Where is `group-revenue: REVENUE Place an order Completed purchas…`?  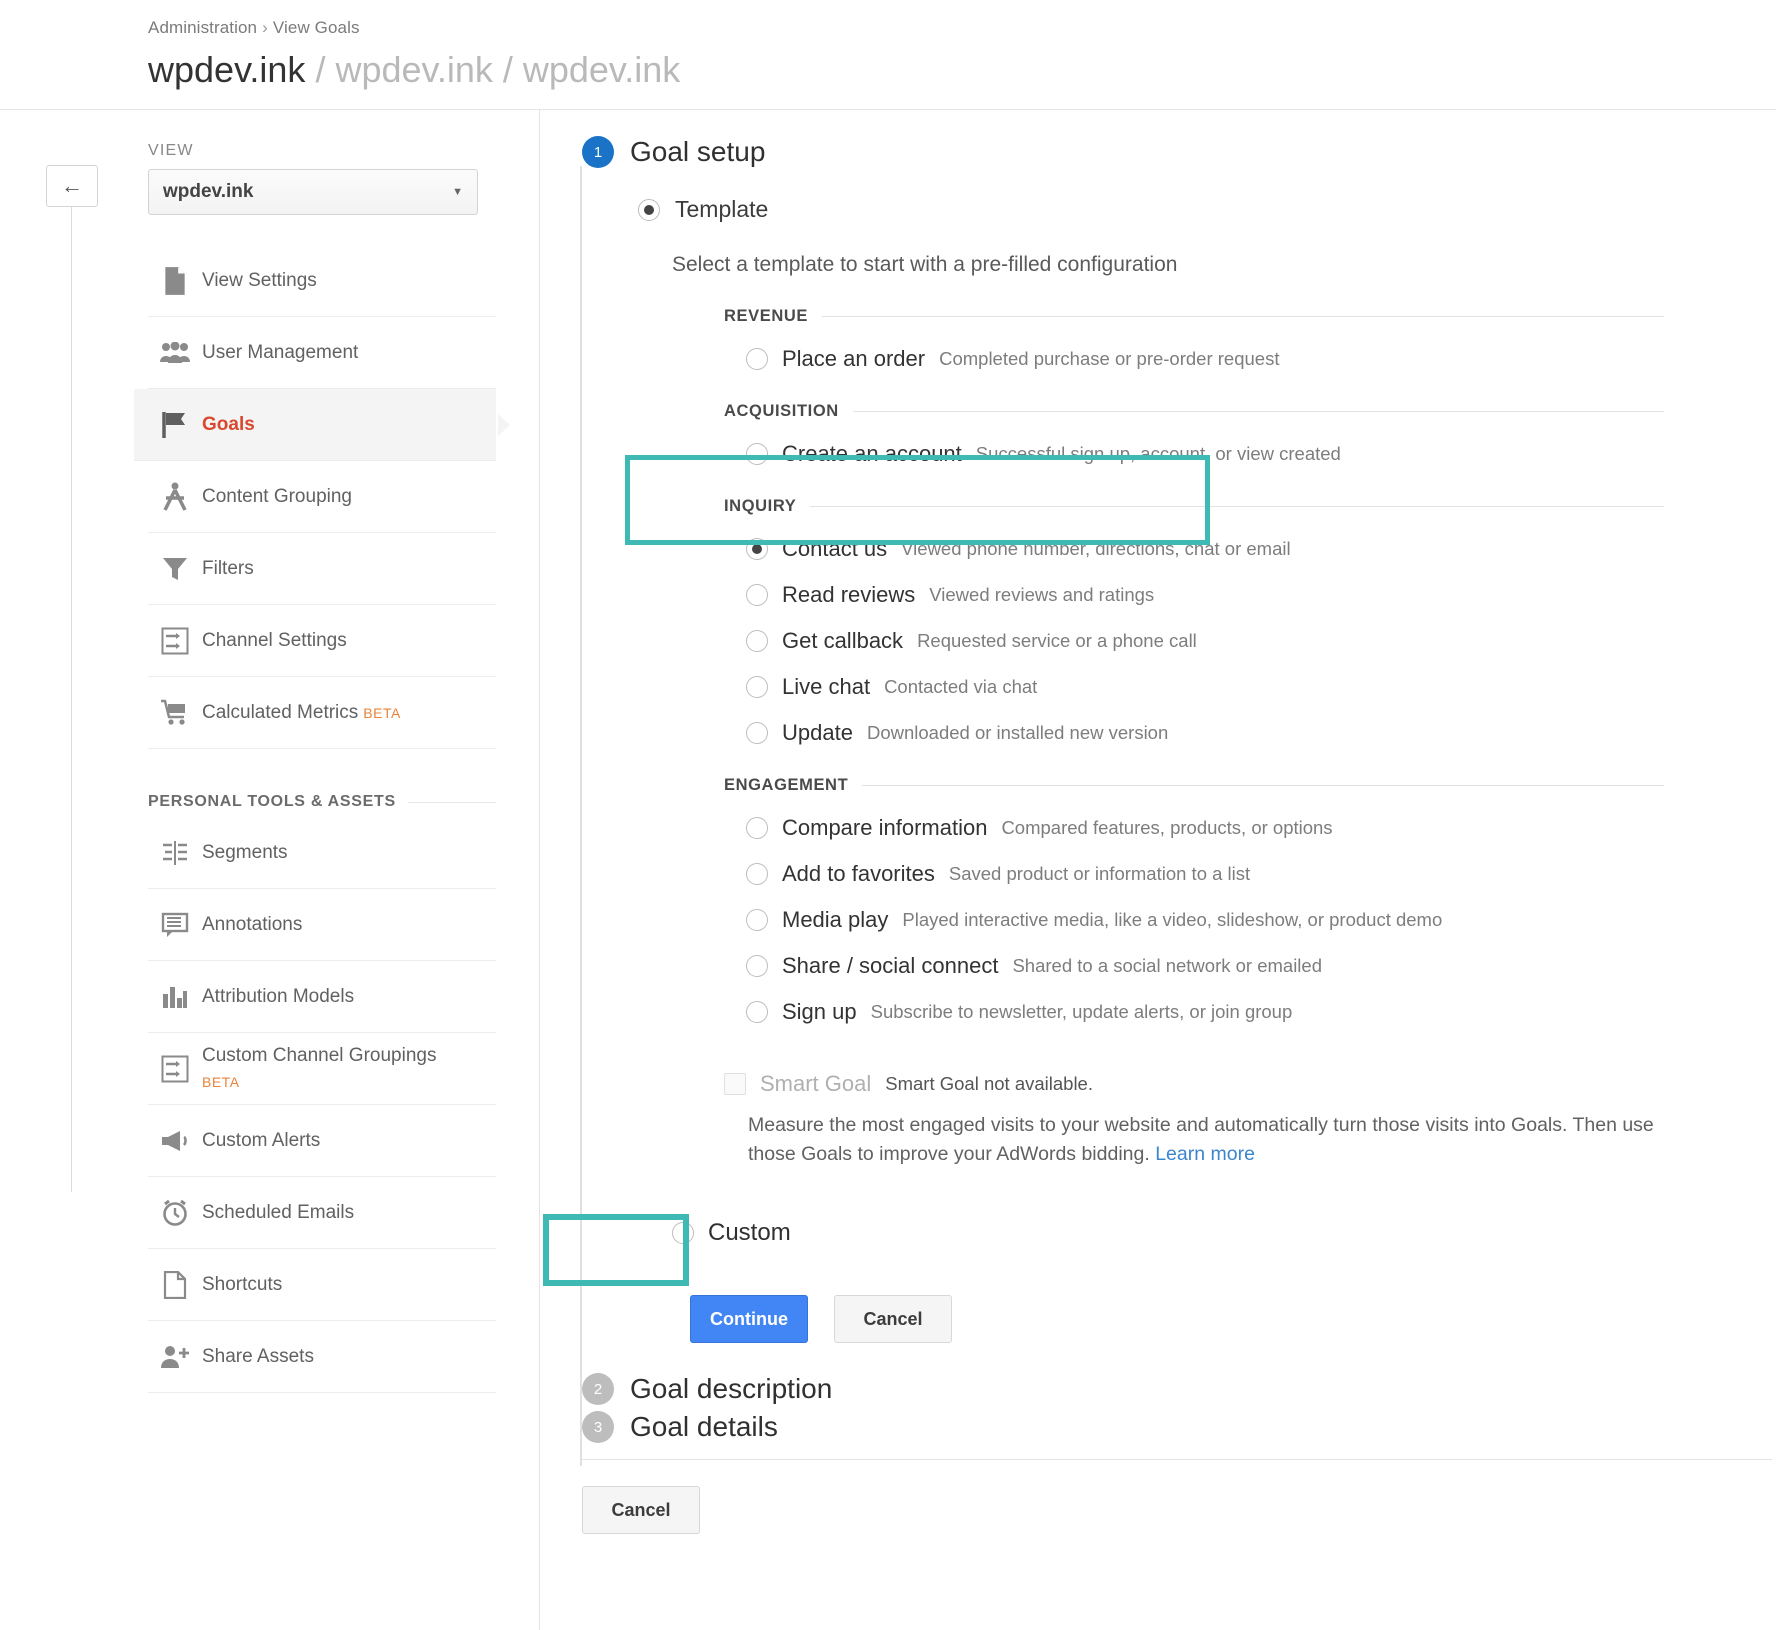
group-revenue: REVENUE Place an order Completed purchas… is located at coordinates (1250, 339).